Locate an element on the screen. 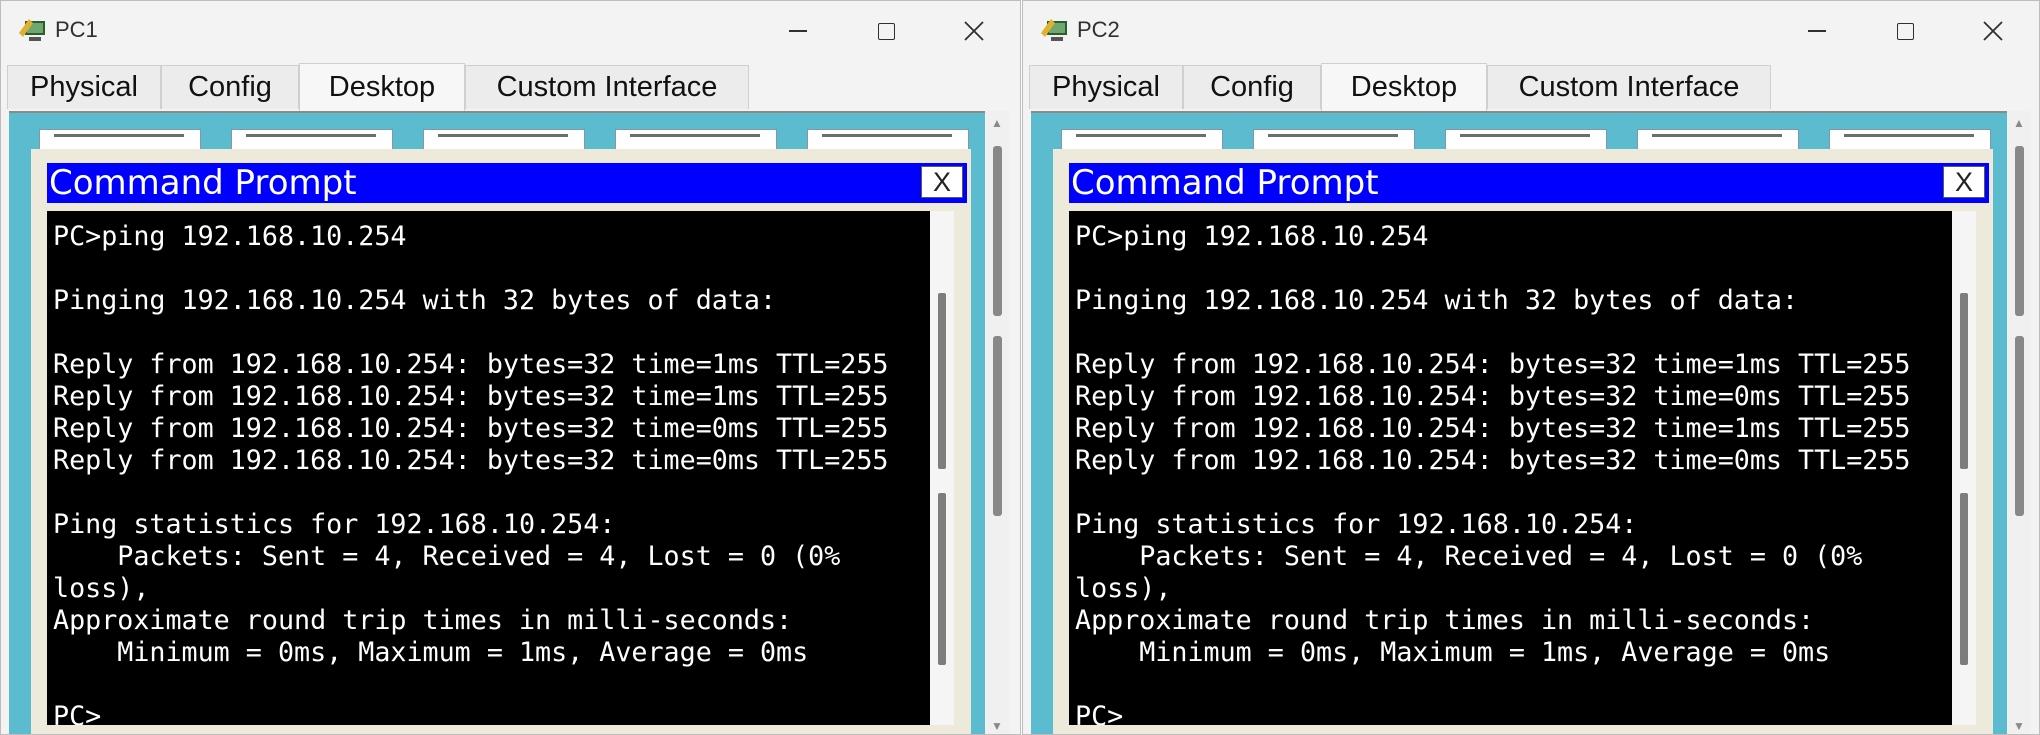  window-title: PC2 is located at coordinates (1098, 29).